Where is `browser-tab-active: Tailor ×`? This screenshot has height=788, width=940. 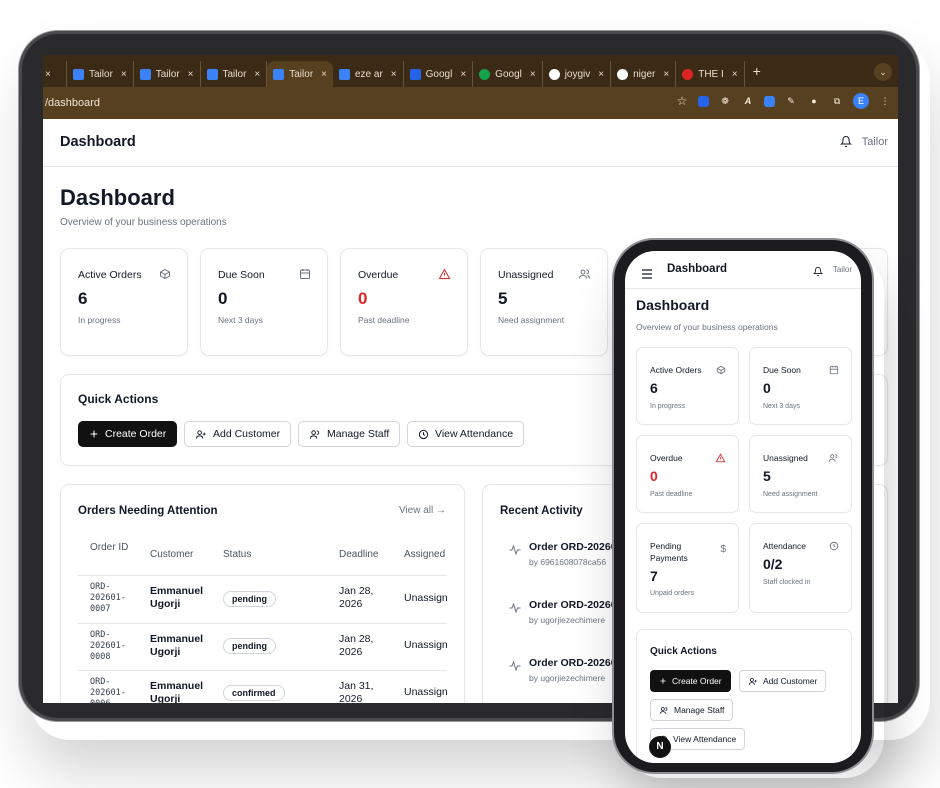 browser-tab-active: Tailor × is located at coordinates (300, 74).